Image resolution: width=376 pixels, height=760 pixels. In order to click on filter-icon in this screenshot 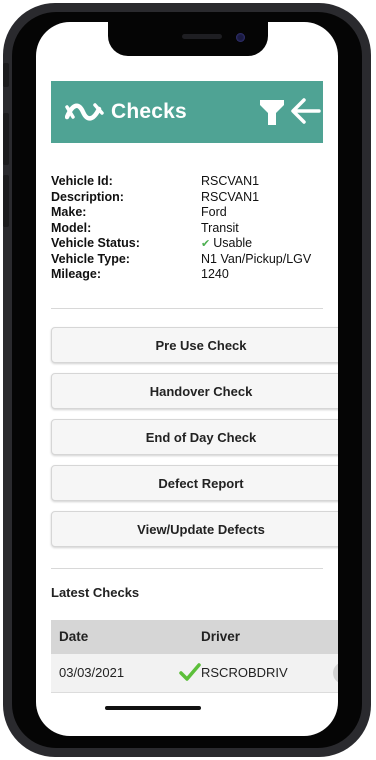, I will do `click(272, 112)`.